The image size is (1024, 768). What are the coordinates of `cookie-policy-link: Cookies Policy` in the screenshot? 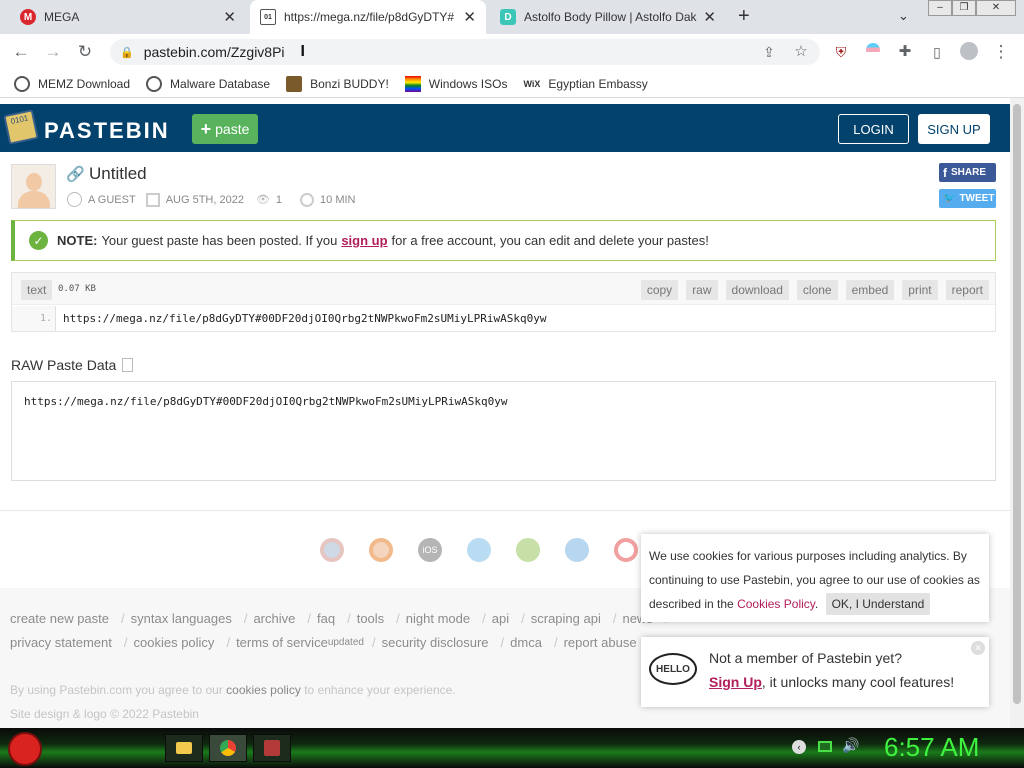 It's located at (776, 604).